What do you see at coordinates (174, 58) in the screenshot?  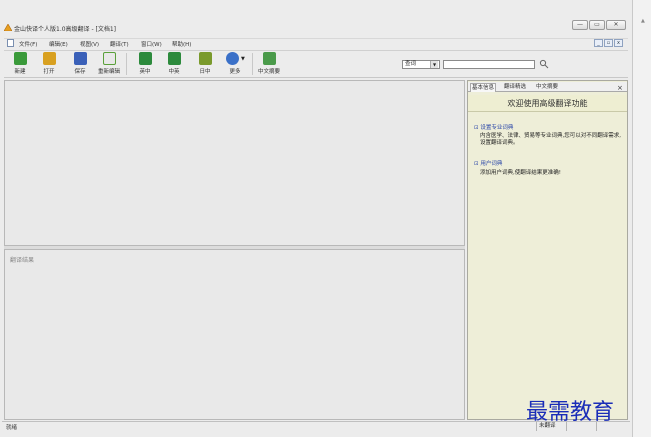 I see `zh-en-translate-icon` at bounding box center [174, 58].